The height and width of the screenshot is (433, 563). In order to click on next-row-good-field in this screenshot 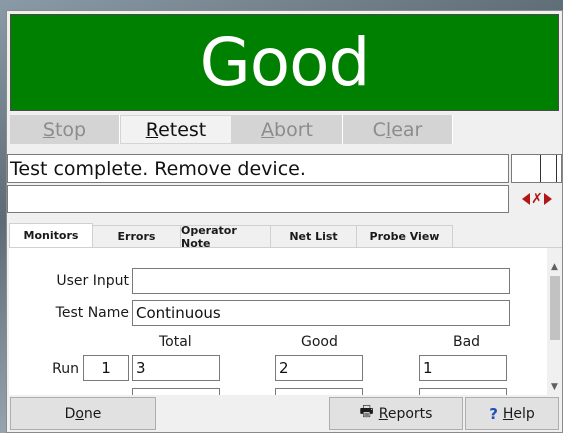, I will do `click(319, 391)`.